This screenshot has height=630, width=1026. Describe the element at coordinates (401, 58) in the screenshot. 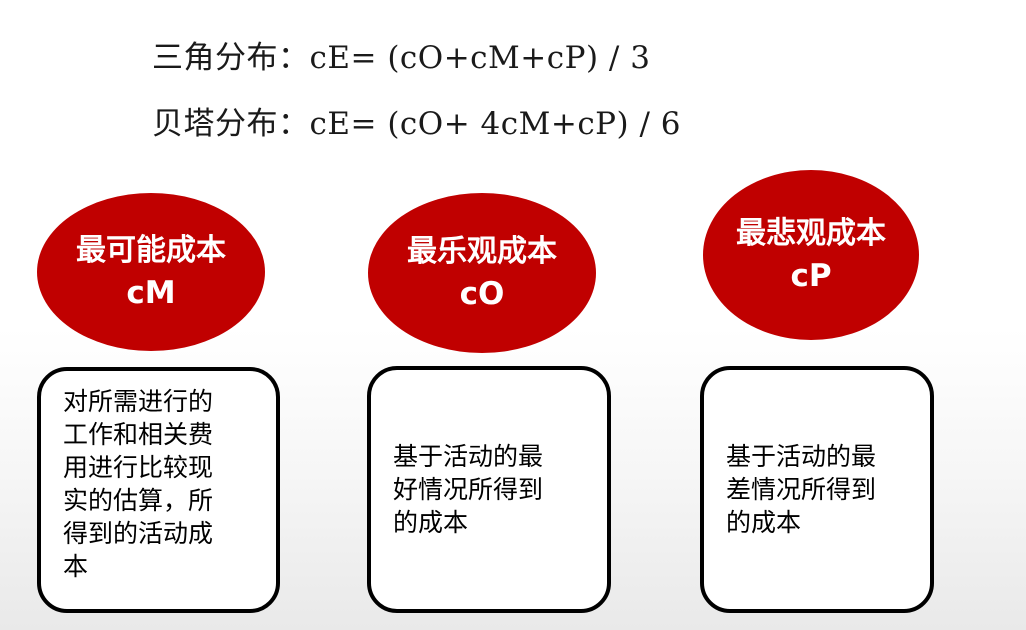

I see `triangular-distribution-formula: 三角分布：cE= (cO+cM+cP) / 3` at that location.